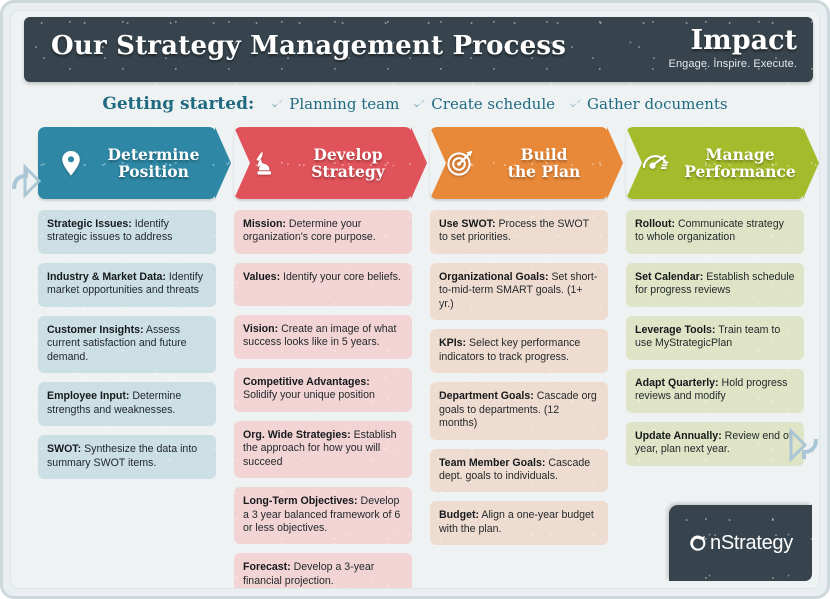 This screenshot has width=830, height=599. I want to click on brand-block: Impact Engage. Inspire. Execute., so click(733, 48).